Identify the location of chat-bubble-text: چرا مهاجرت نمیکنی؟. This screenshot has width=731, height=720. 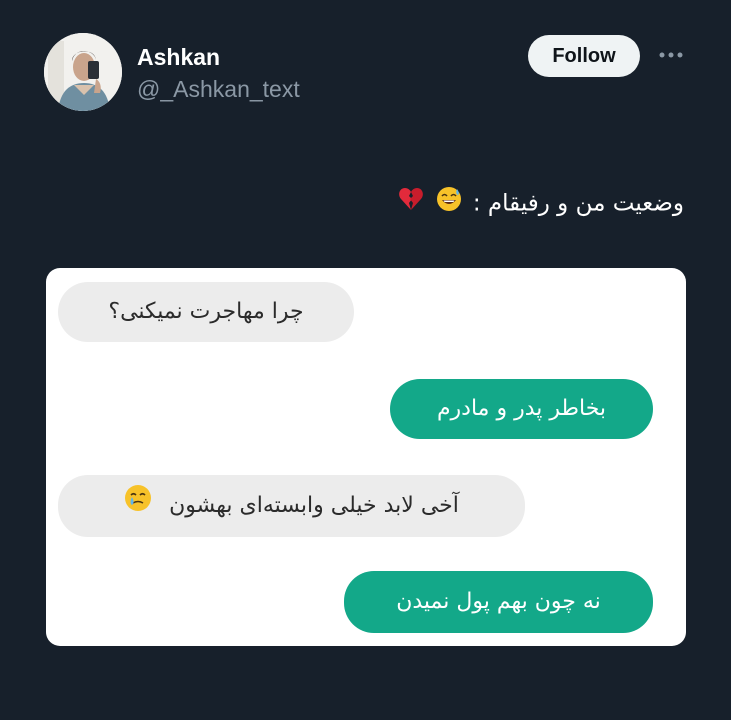
(206, 311).